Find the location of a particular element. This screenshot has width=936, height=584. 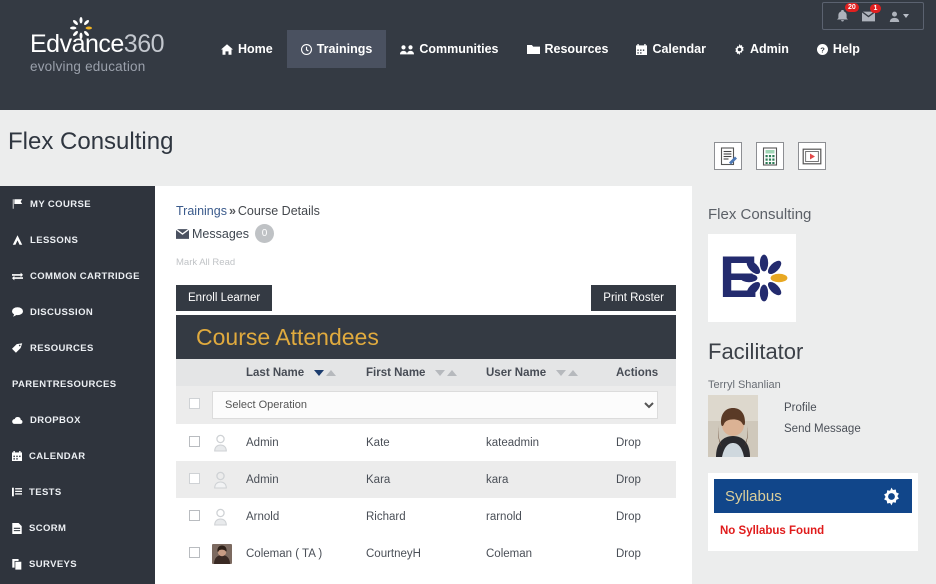

attendees-table-head: Last Name First Name User Name Actions is located at coordinates (426, 372).